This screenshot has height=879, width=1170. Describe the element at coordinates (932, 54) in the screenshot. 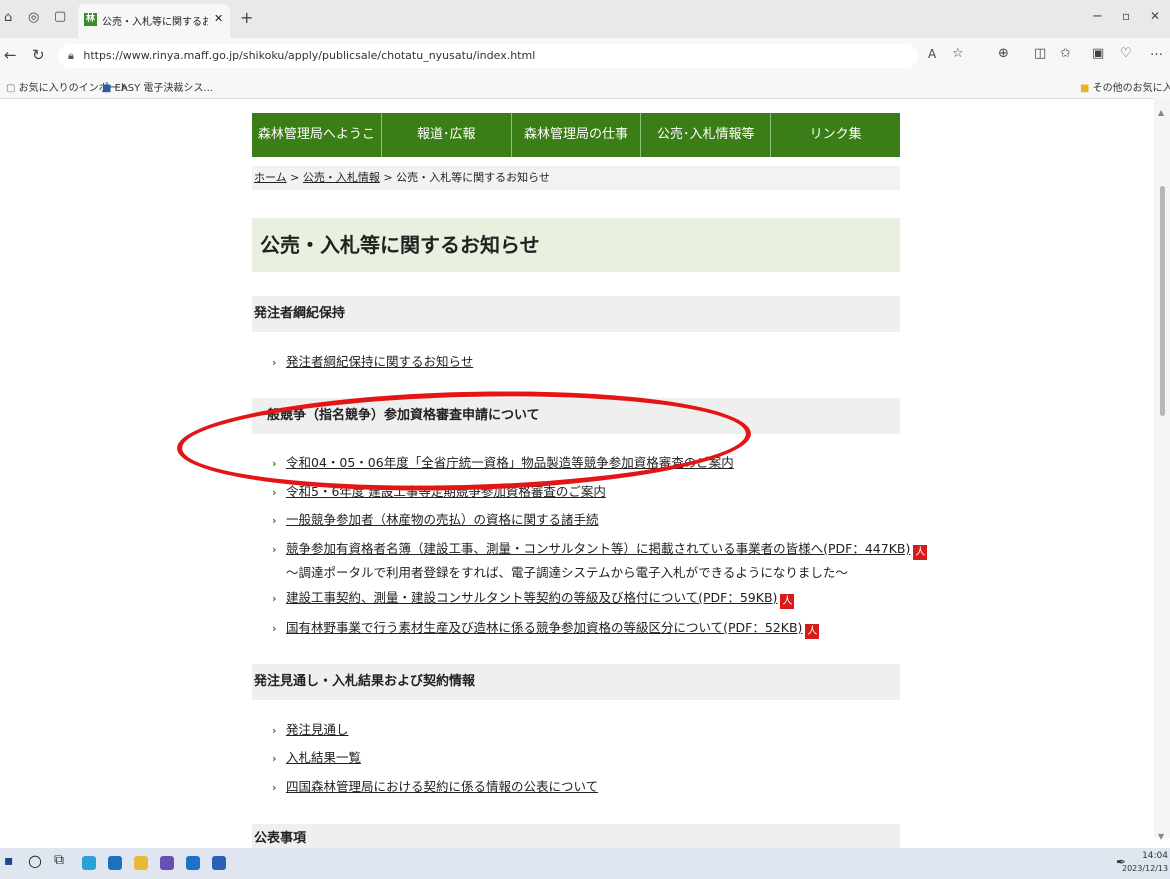

I see `read-aloud-icon: A` at that location.